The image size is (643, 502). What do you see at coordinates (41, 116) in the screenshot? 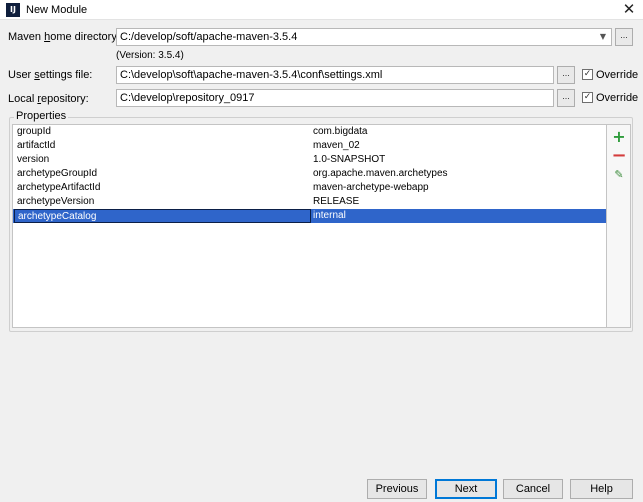
I see `properties-title: Properties` at bounding box center [41, 116].